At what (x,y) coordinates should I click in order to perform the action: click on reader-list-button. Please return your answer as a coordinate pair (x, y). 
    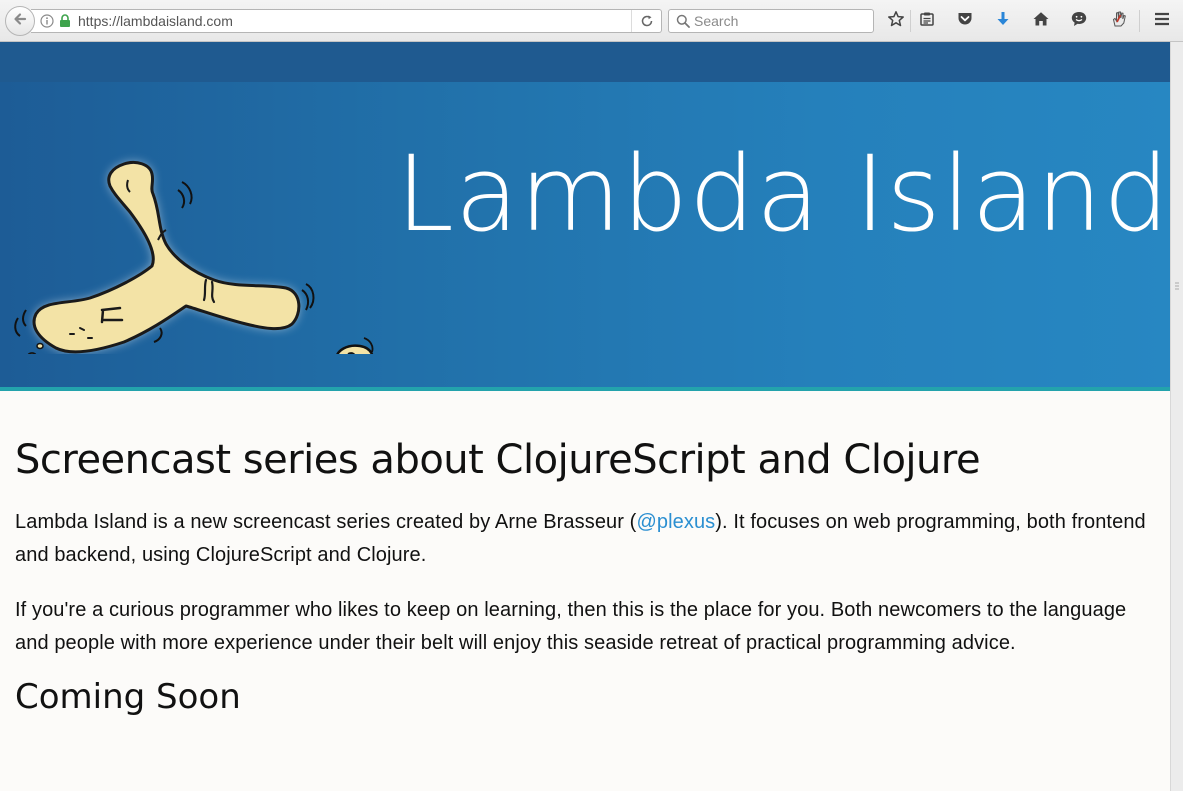
    Looking at the image, I should click on (927, 21).